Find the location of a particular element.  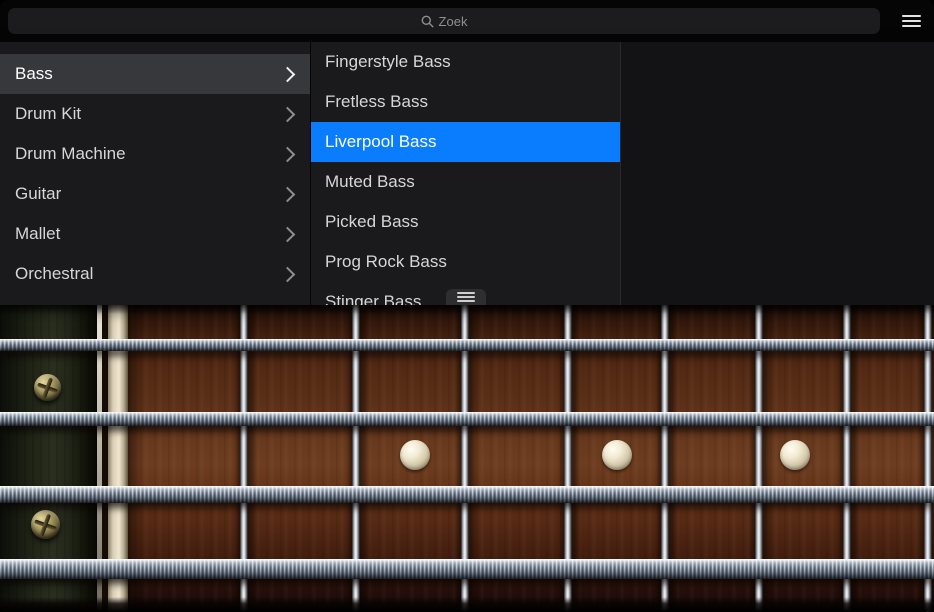

sidebar-item-mallet: Mallet is located at coordinates (155, 234).